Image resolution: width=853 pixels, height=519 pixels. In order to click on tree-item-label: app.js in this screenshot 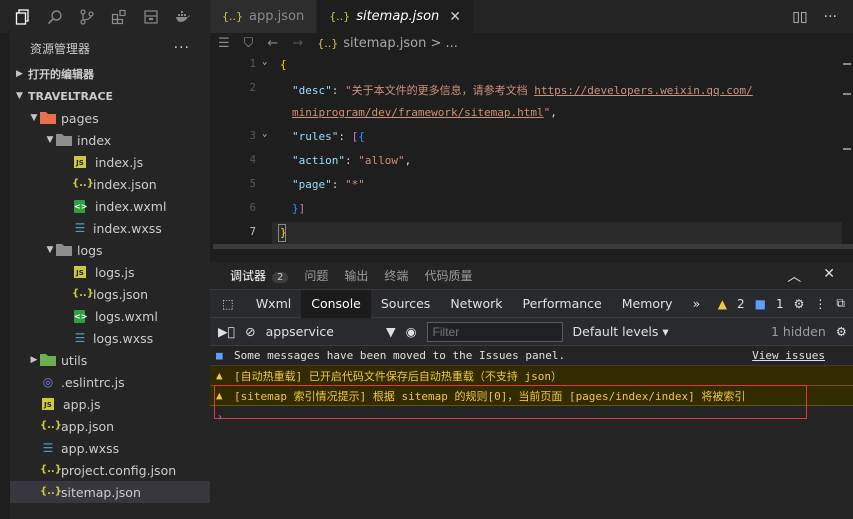, I will do `click(82, 404)`.